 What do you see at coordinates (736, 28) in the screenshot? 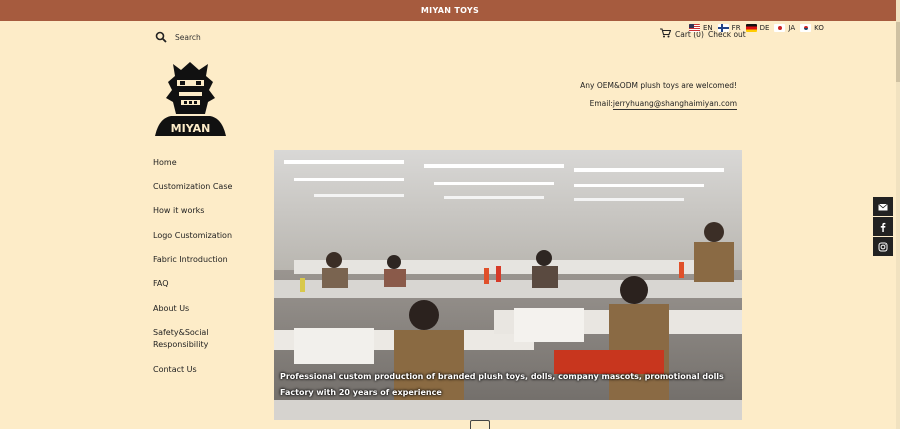
I see `lang-label: FR` at bounding box center [736, 28].